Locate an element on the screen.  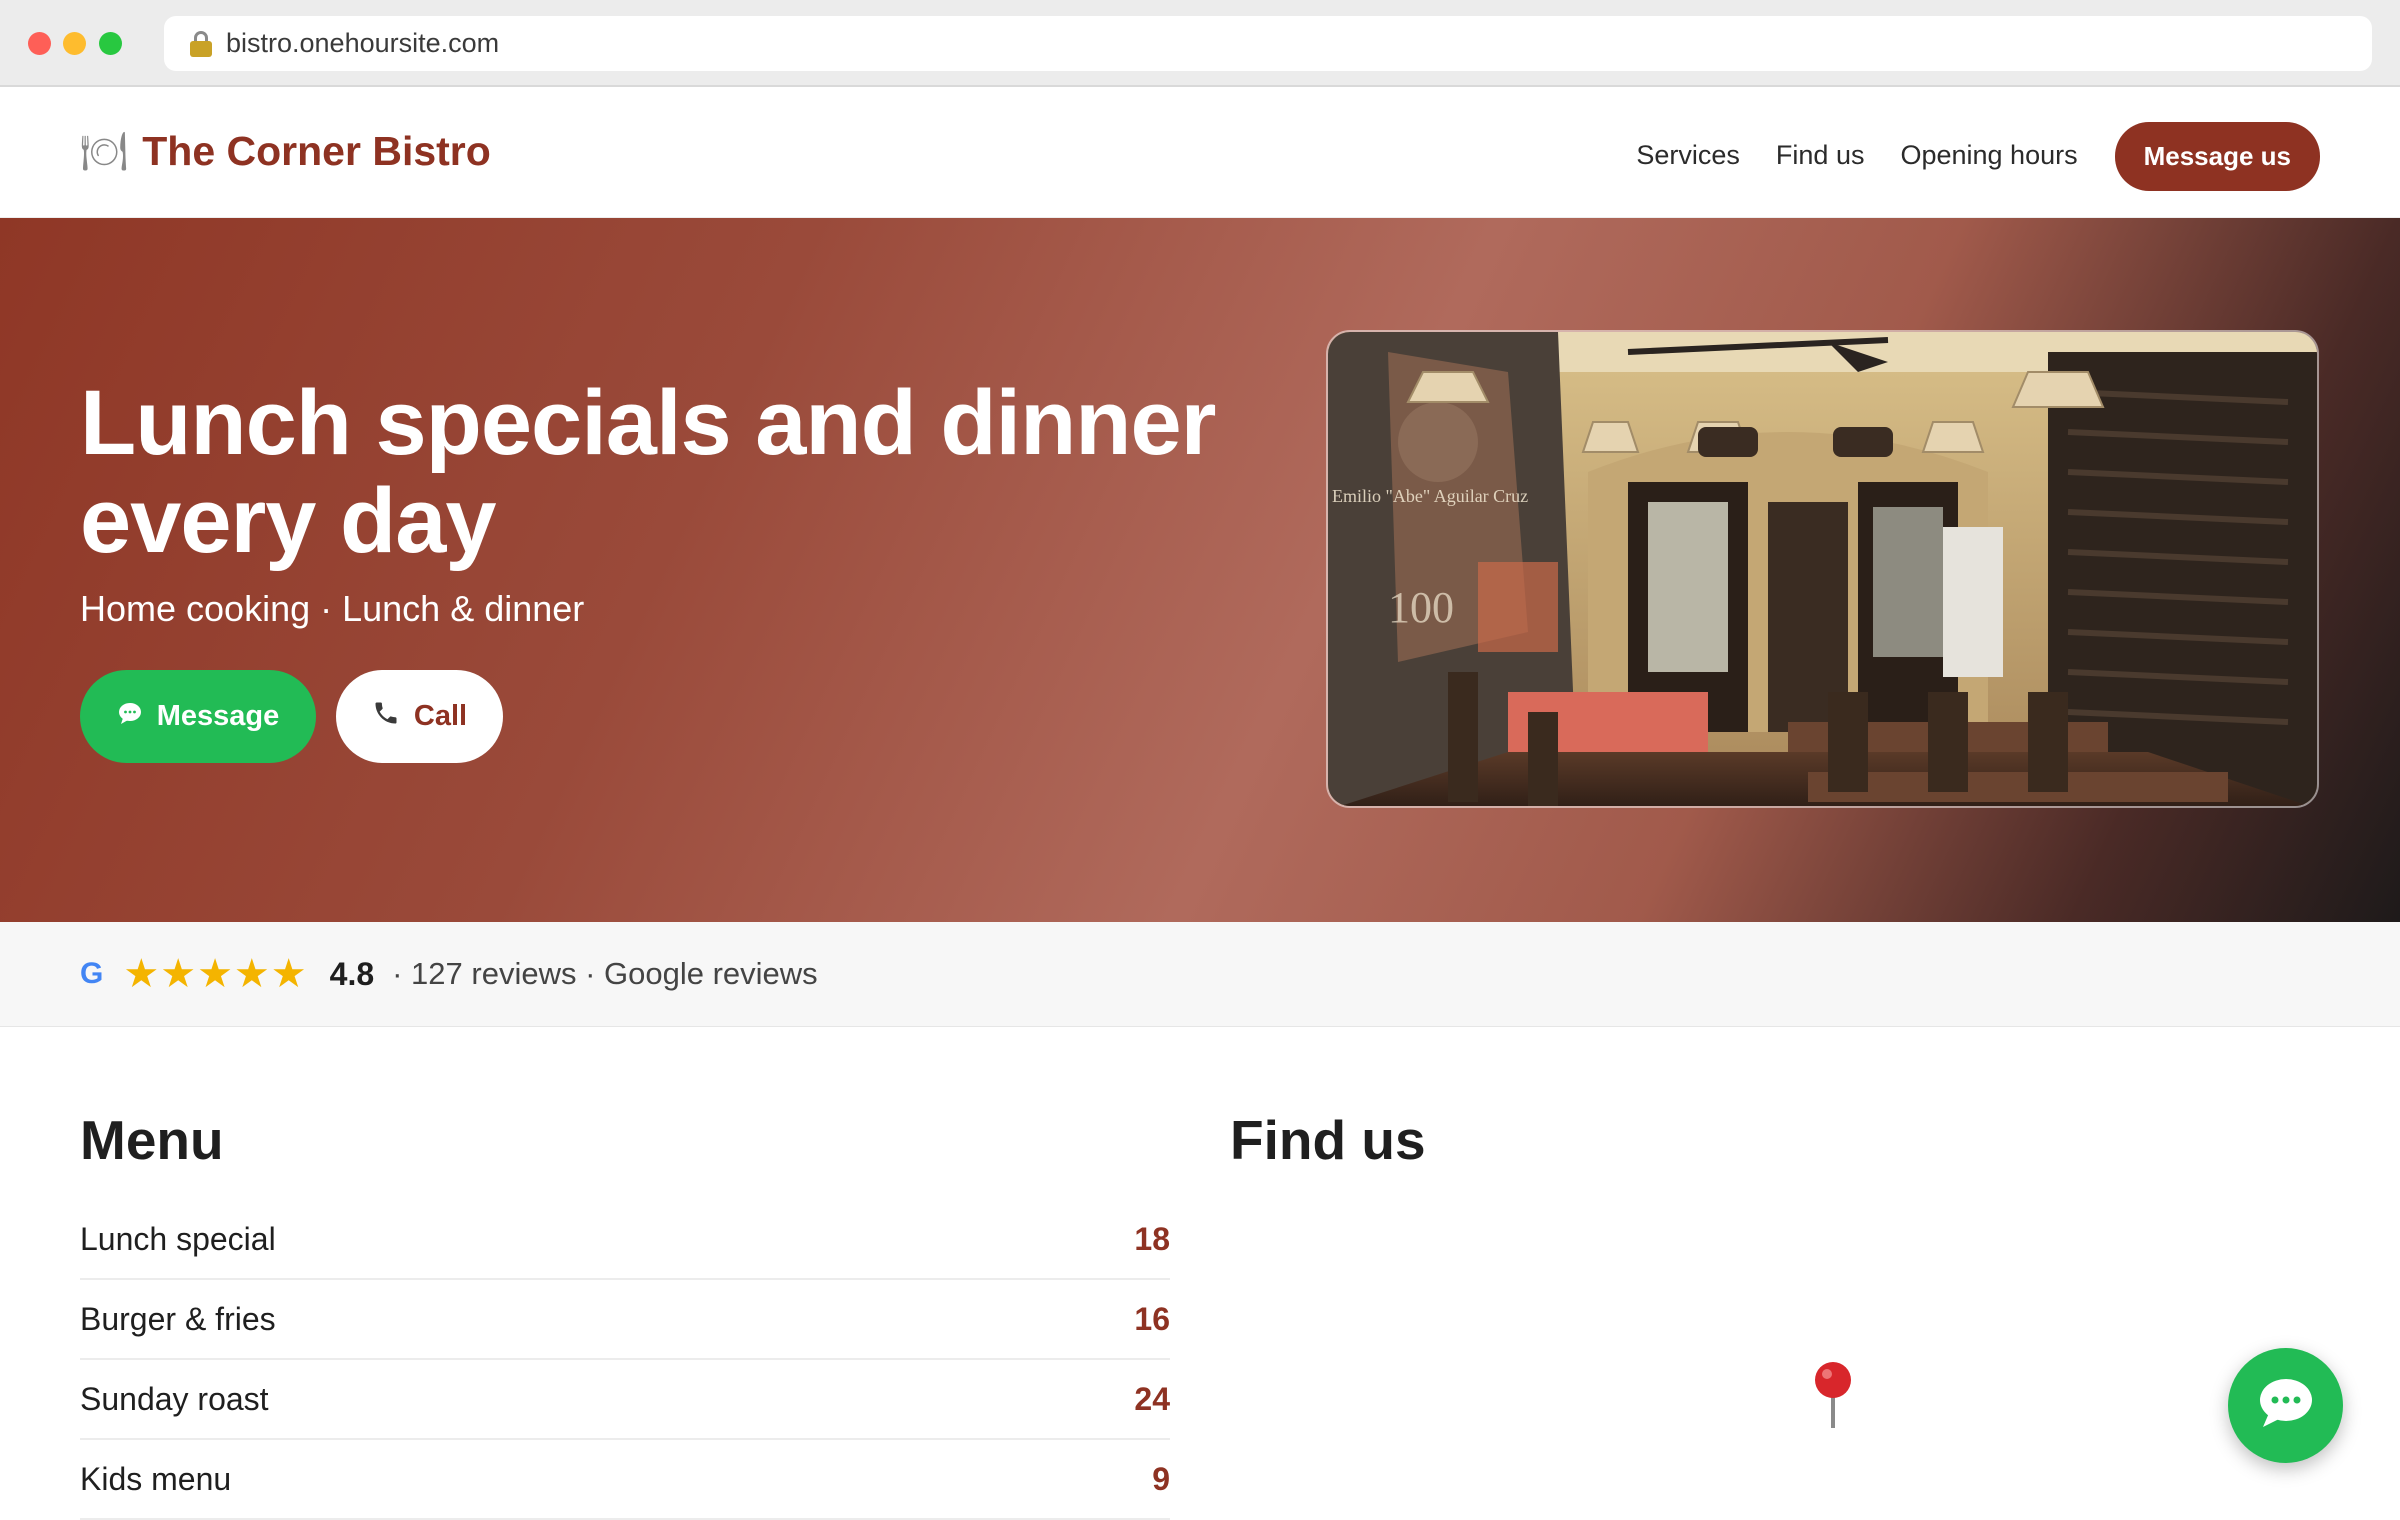
hero-message-button: Message is located at coordinates (198, 716).